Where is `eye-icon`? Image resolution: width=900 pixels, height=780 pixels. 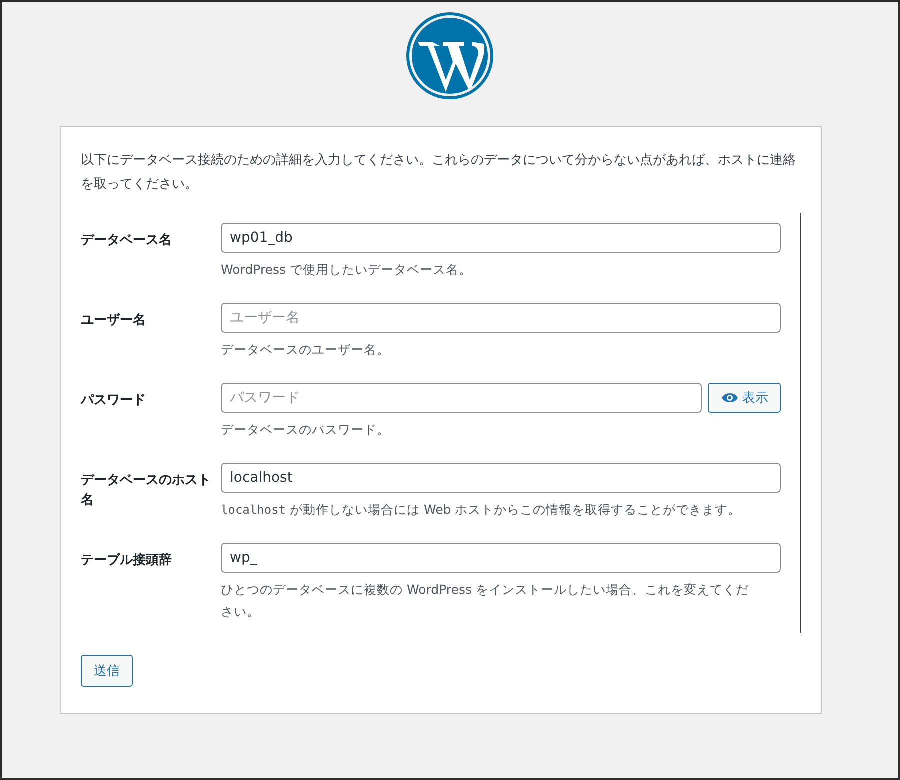 eye-icon is located at coordinates (729, 398).